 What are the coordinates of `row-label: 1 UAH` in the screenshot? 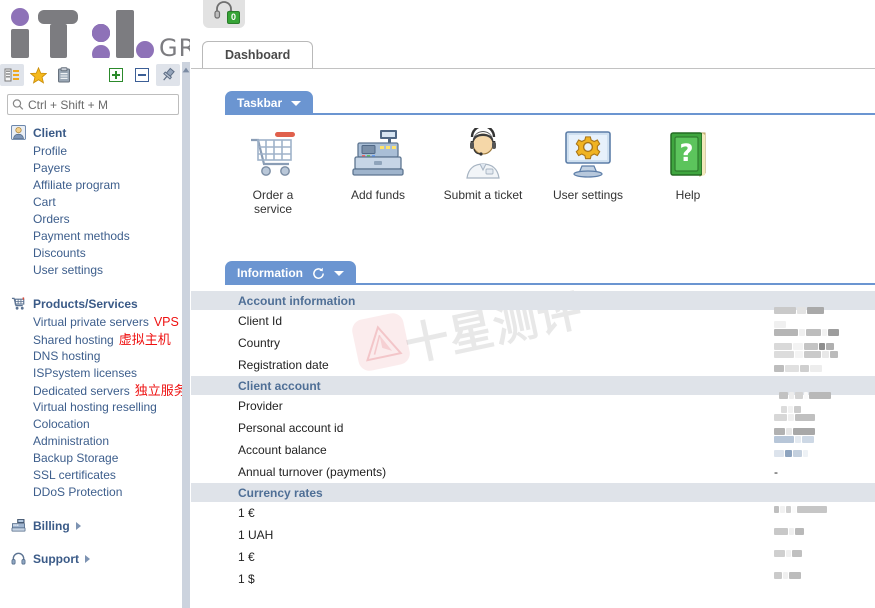 It's located at (256, 535).